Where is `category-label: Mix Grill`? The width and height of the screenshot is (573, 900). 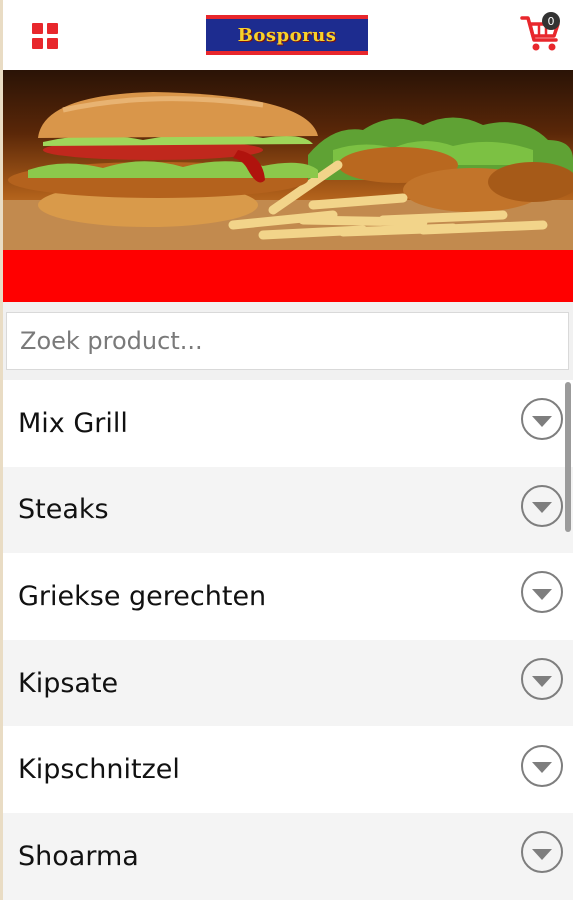
category-label: Mix Grill is located at coordinates (73, 423).